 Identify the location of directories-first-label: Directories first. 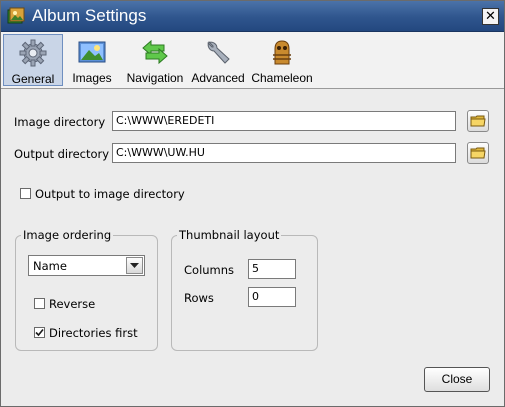
(93, 333).